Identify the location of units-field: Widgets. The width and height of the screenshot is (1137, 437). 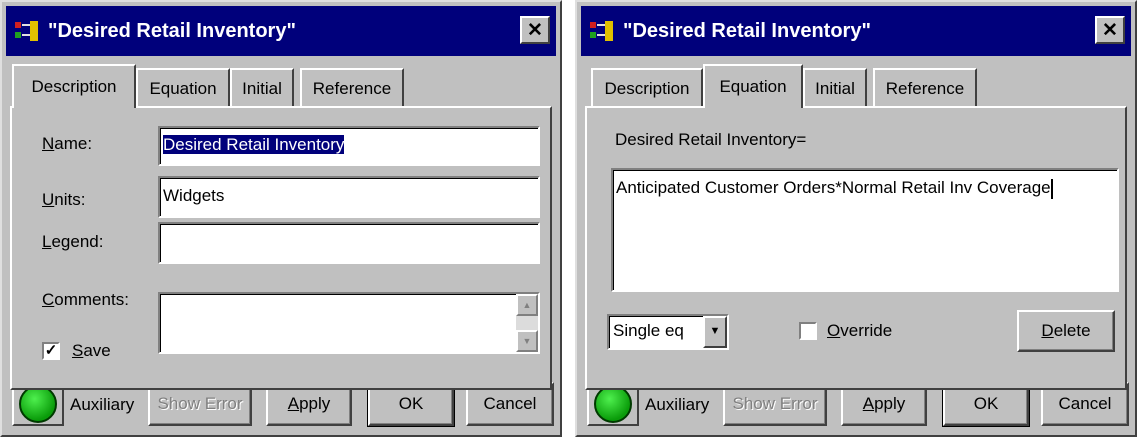
(349, 197).